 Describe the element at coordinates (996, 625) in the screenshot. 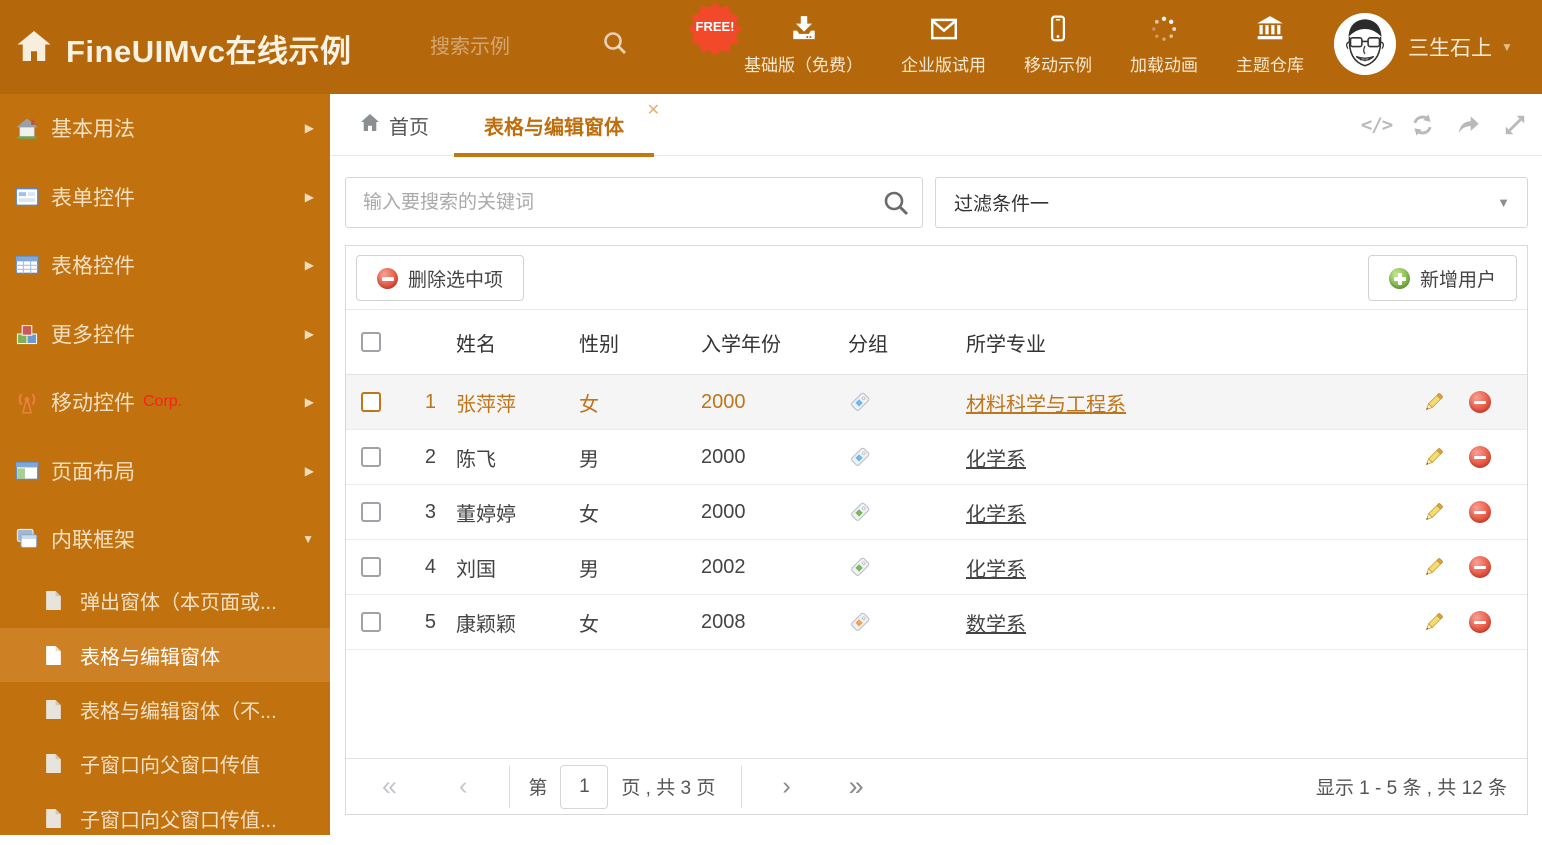

I see `major-link: 数学系` at that location.